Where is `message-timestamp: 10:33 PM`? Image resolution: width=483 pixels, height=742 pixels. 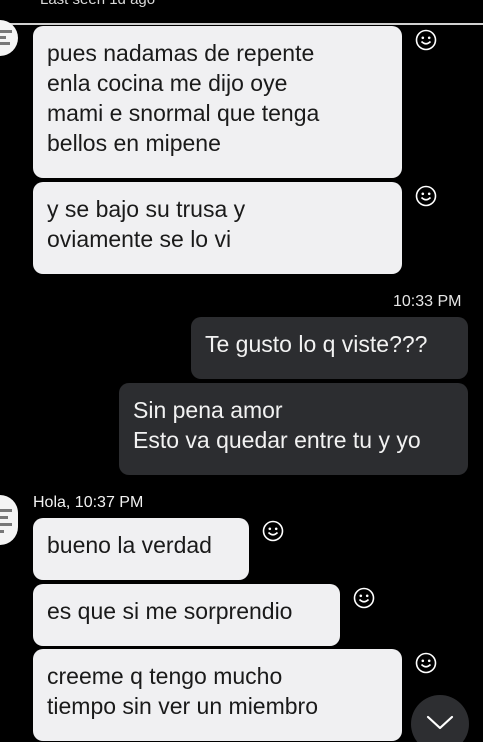
message-timestamp: 10:33 PM is located at coordinates (427, 301).